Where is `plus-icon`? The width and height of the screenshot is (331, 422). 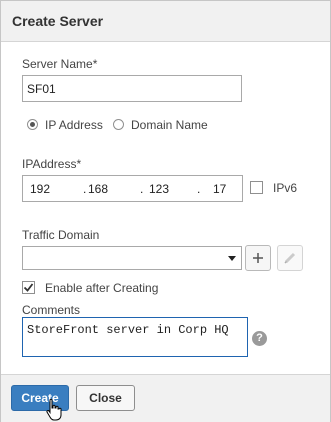 plus-icon is located at coordinates (258, 258).